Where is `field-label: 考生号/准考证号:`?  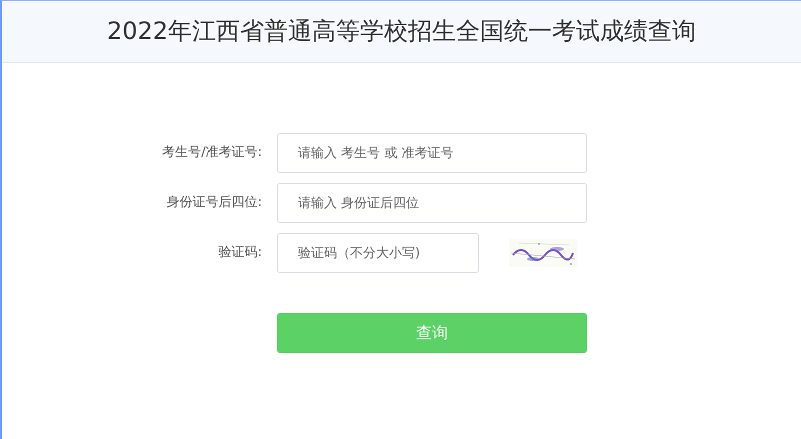
field-label: 考生号/准考证号: is located at coordinates (212, 153).